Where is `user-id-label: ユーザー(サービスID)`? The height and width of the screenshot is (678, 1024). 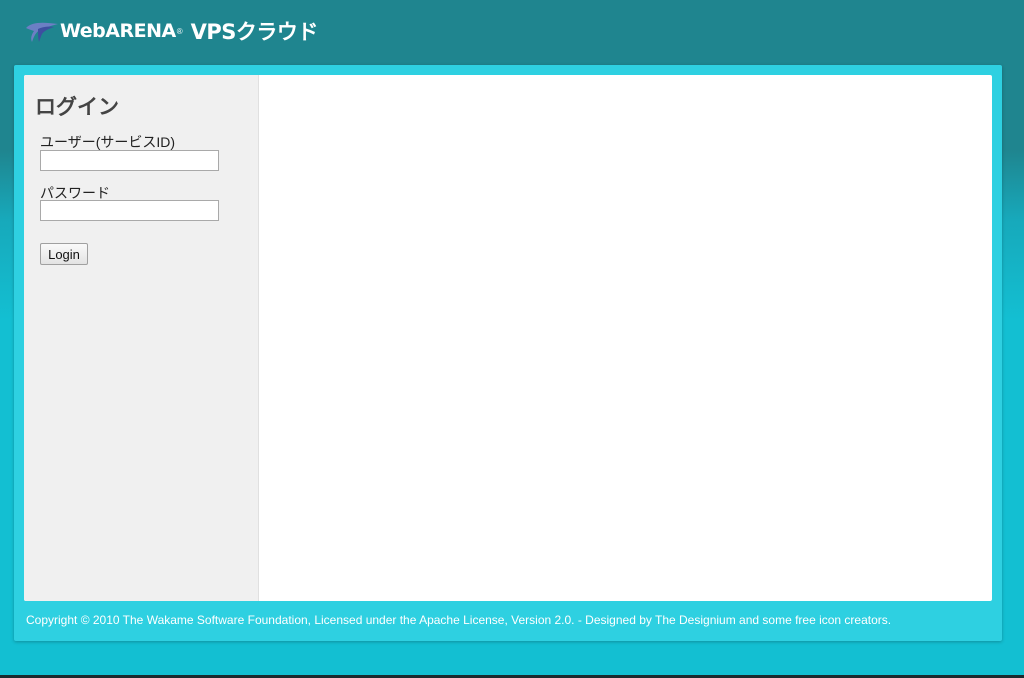
user-id-label: ユーザー(サービスID) is located at coordinates (108, 142).